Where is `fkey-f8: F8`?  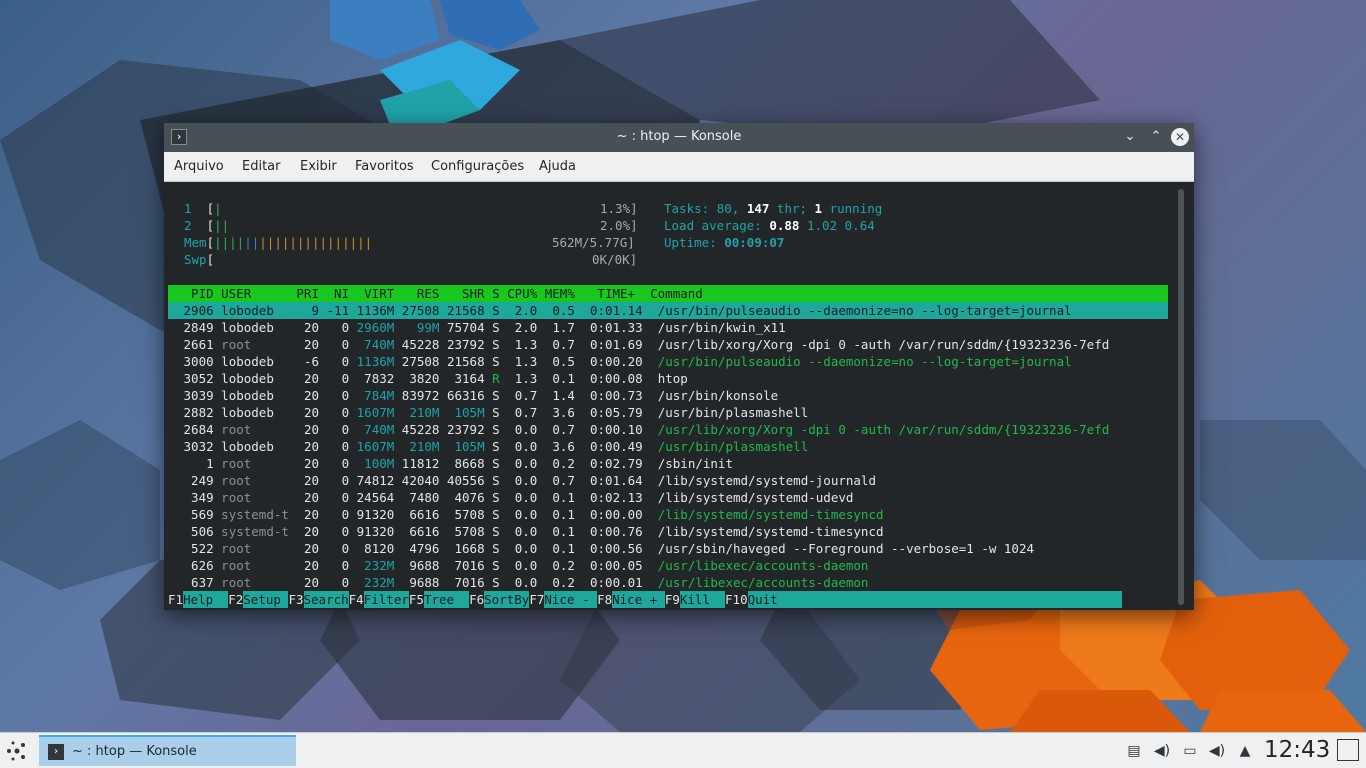
fkey-f8: F8 is located at coordinates (604, 599).